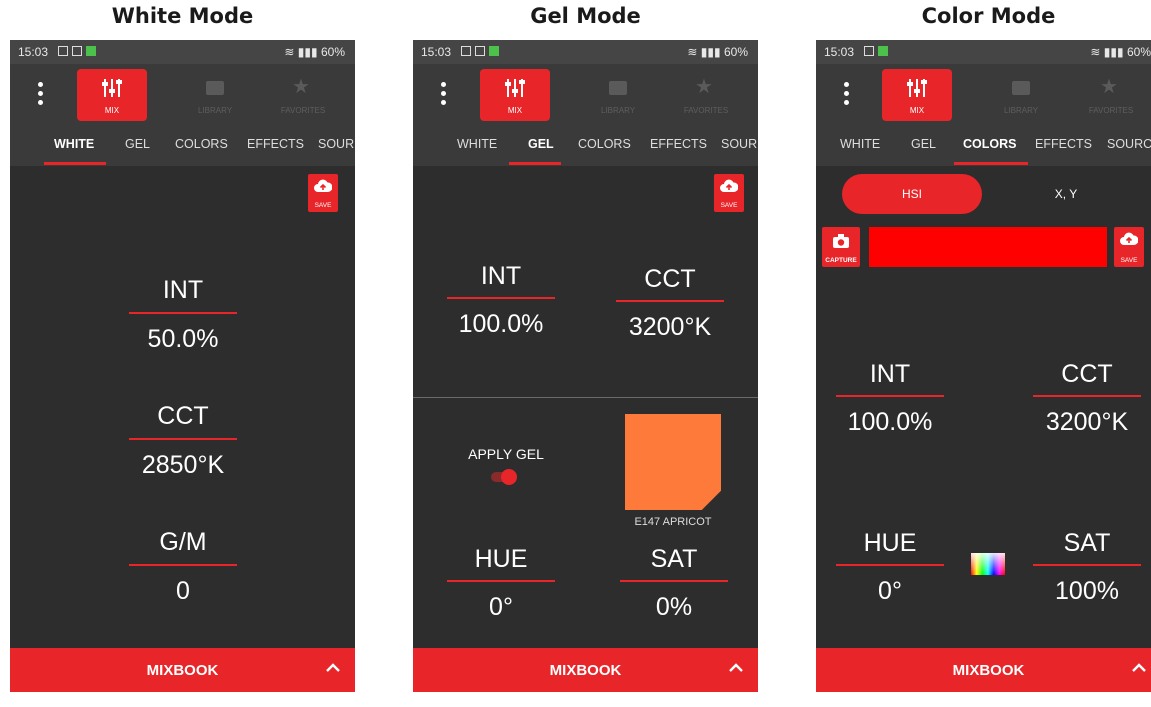 The image size is (1151, 707). I want to click on sat-divider, so click(674, 581).